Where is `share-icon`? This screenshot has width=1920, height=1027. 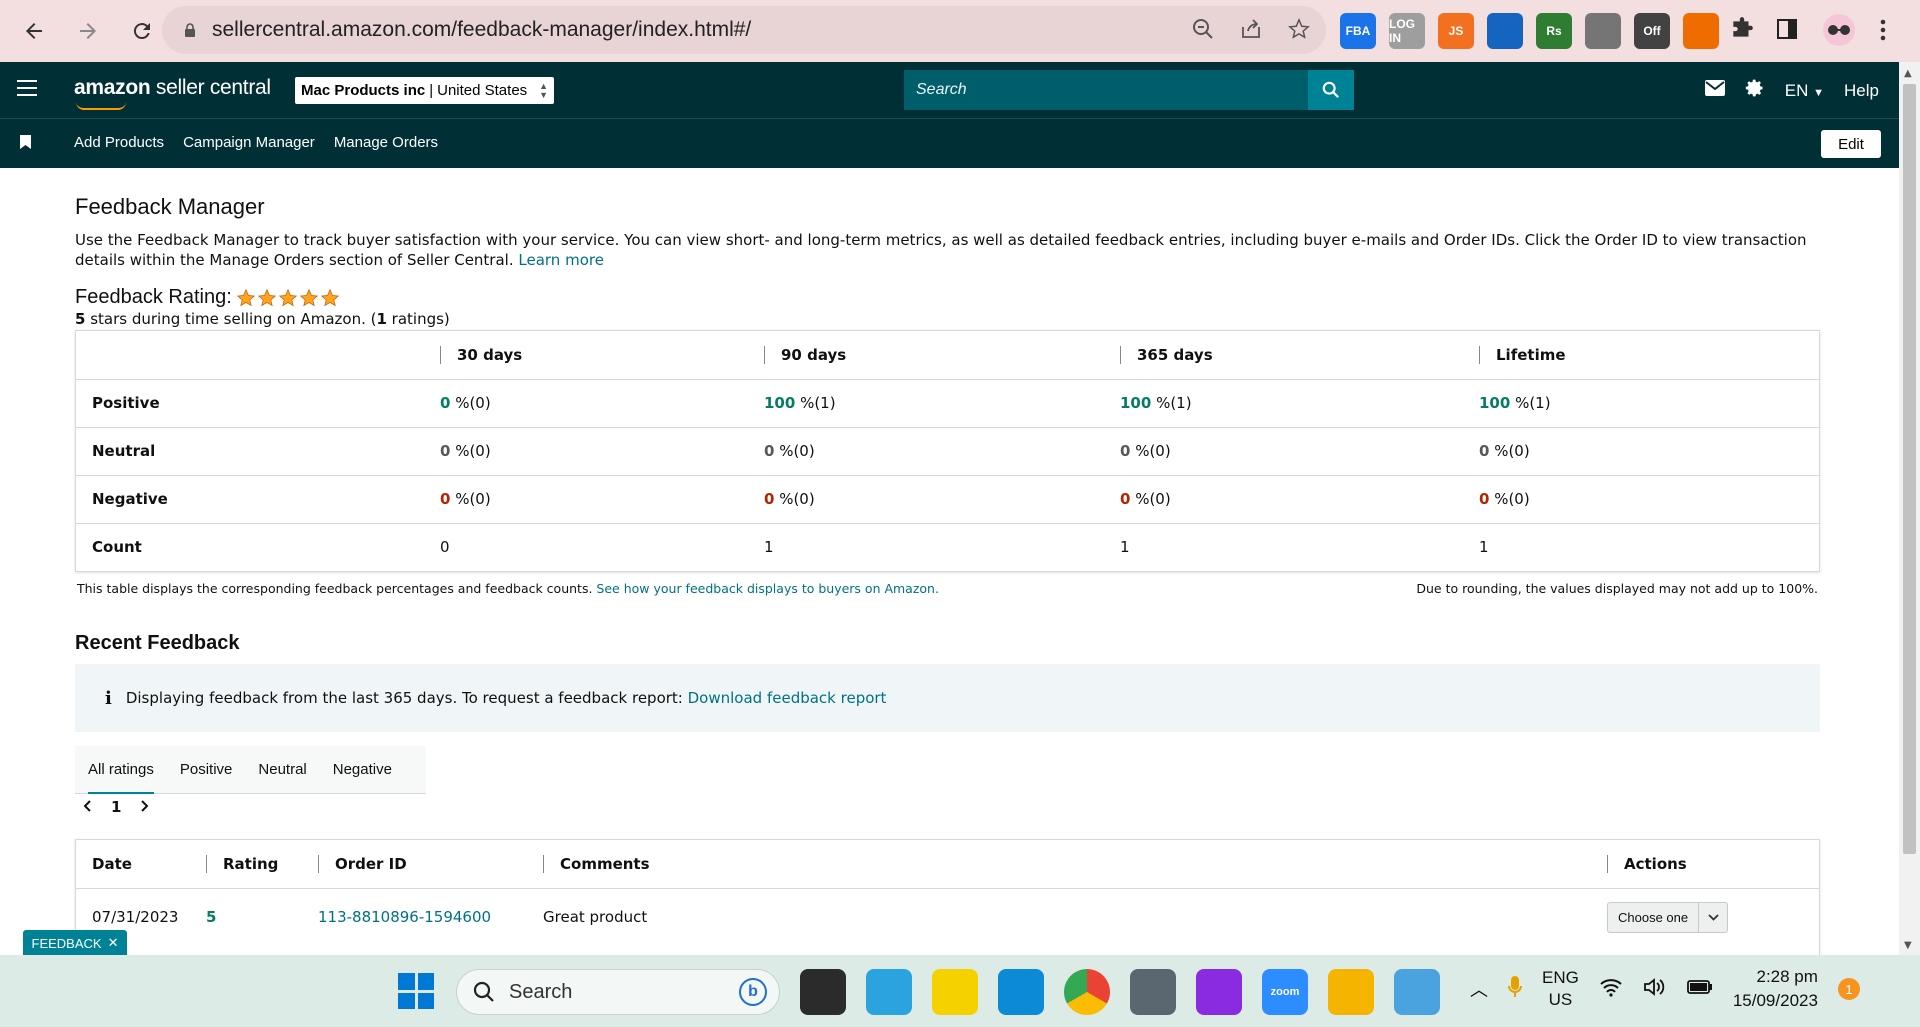 share-icon is located at coordinates (1251, 29).